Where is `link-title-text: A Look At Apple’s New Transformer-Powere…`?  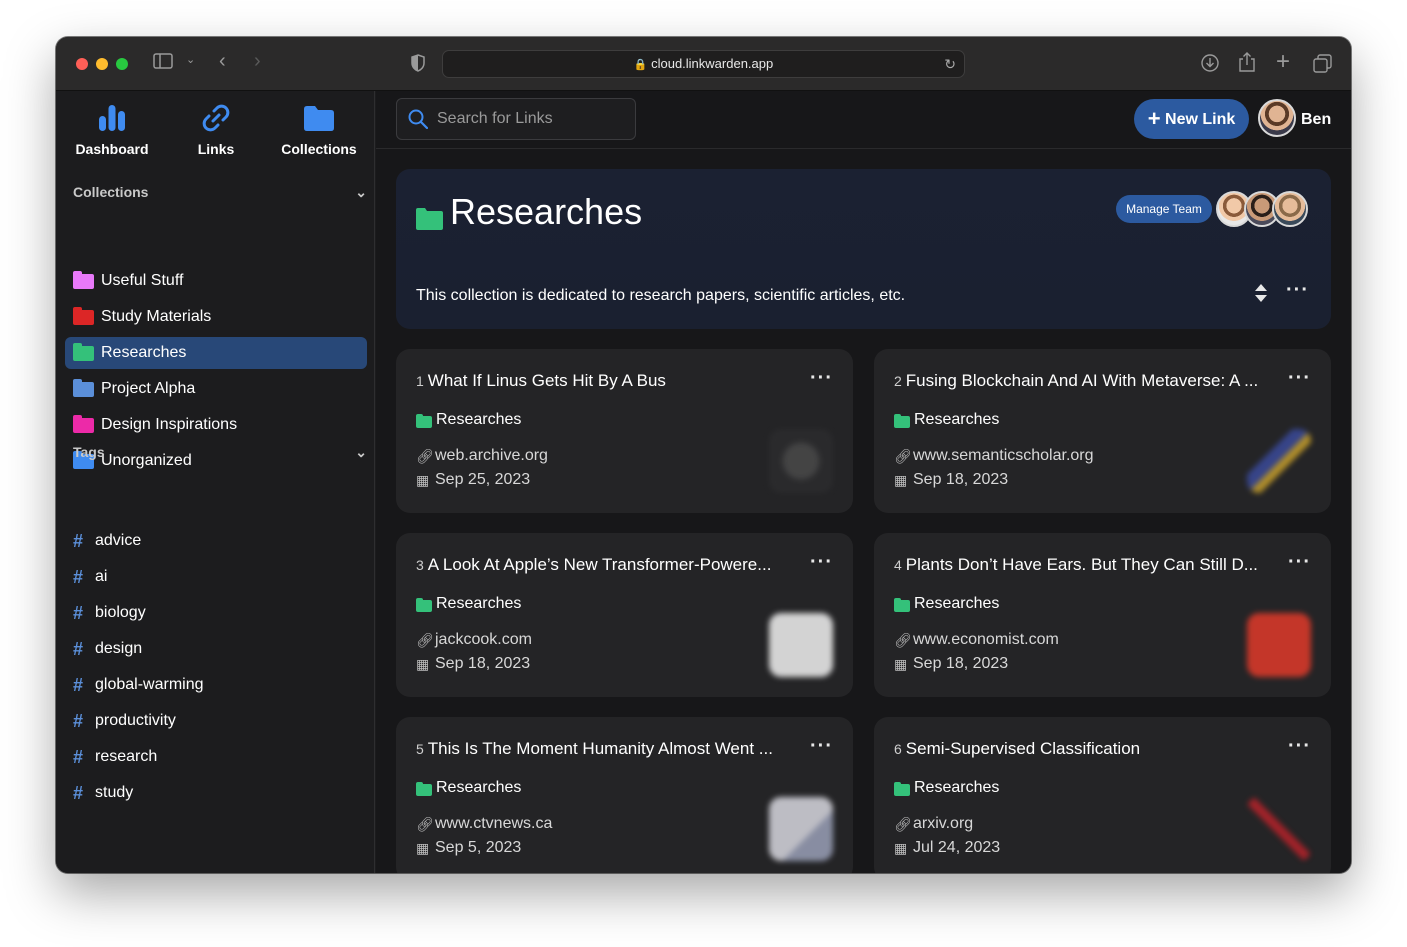 link-title-text: A Look At Apple’s New Transformer-Powere… is located at coordinates (599, 564).